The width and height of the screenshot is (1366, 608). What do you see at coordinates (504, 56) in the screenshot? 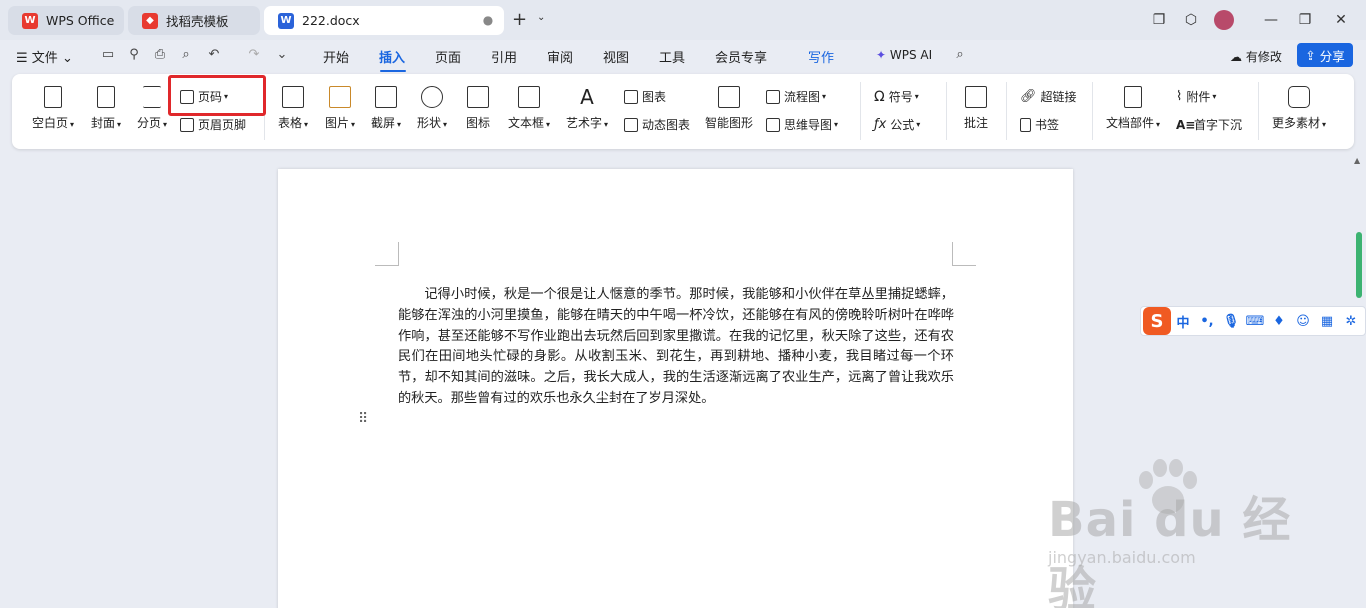
I see `menu-references: 引用` at bounding box center [504, 56].